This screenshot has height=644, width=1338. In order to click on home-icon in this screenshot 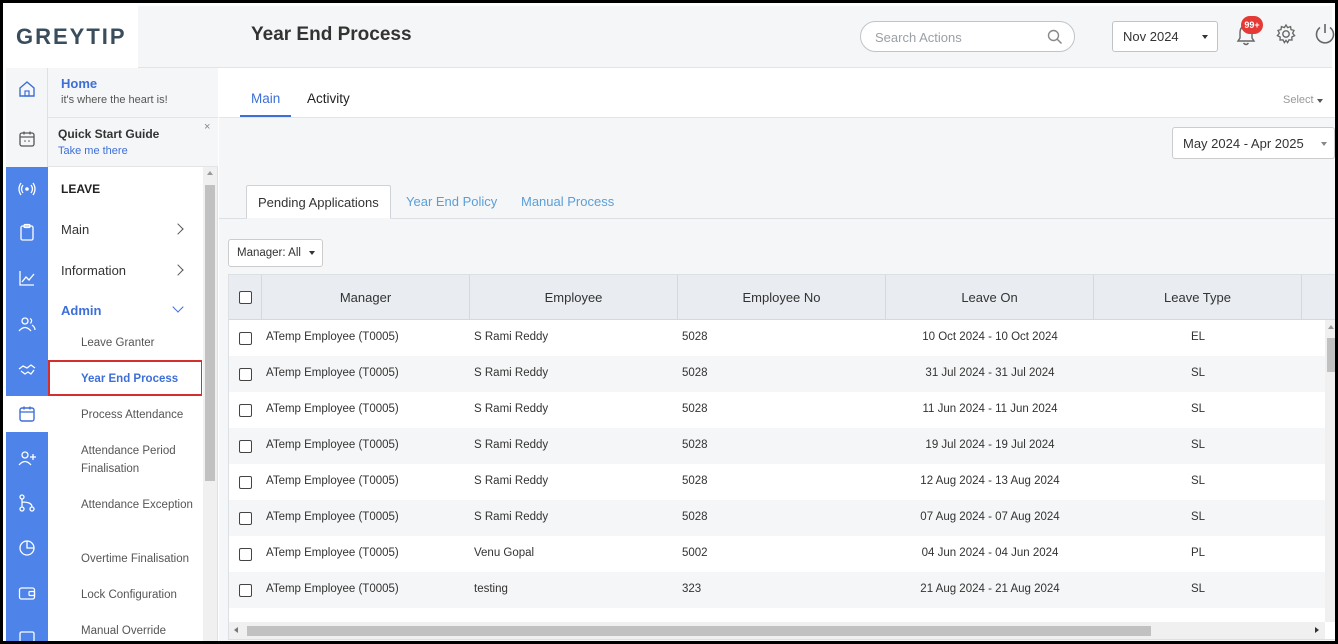, I will do `click(27, 89)`.